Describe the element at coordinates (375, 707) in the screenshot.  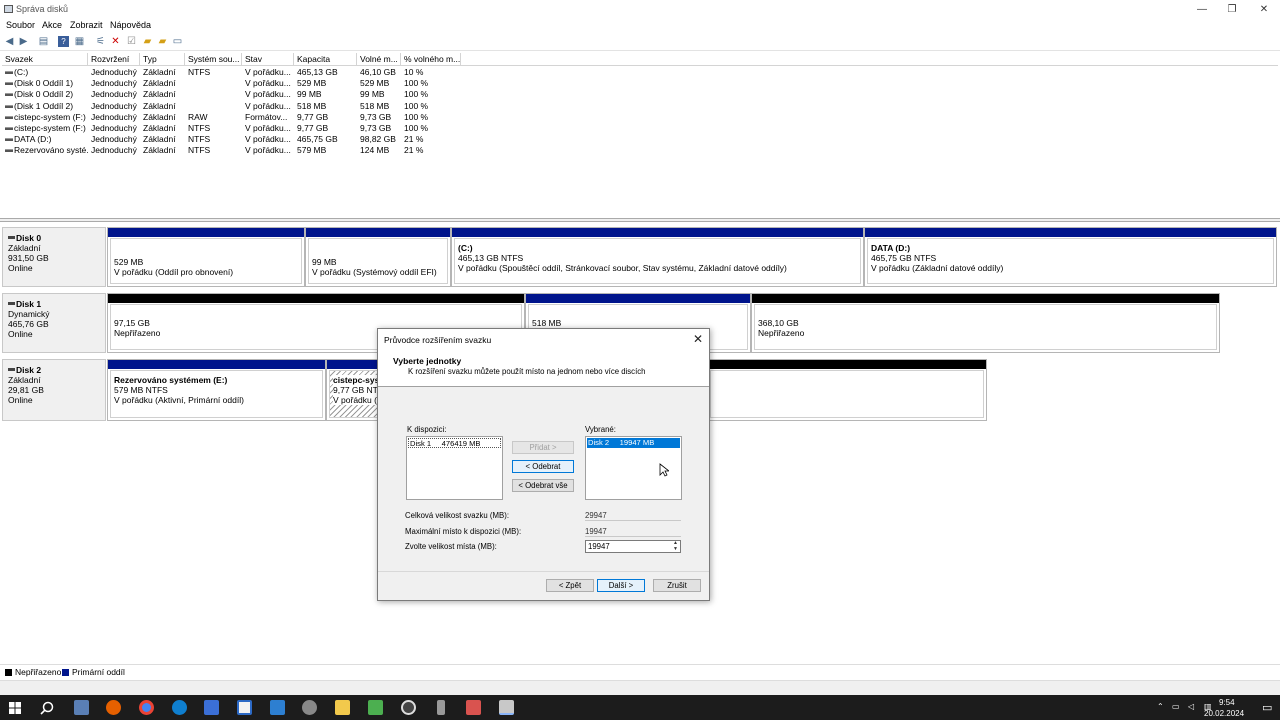
I see `green-app-icon` at that location.